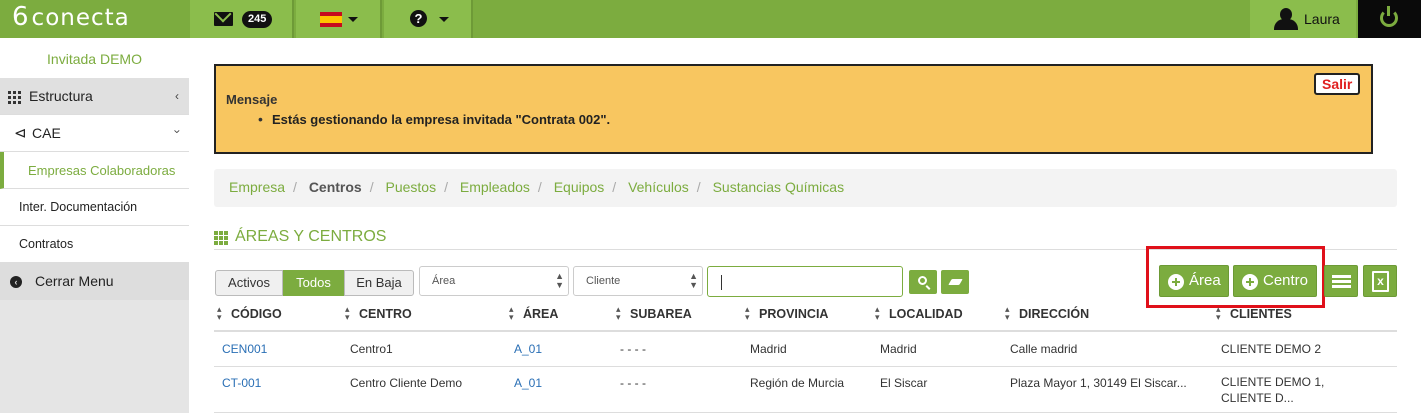  What do you see at coordinates (779, 187) in the screenshot?
I see `tab-sustancias-quimicas: Sustancias Químicas` at bounding box center [779, 187].